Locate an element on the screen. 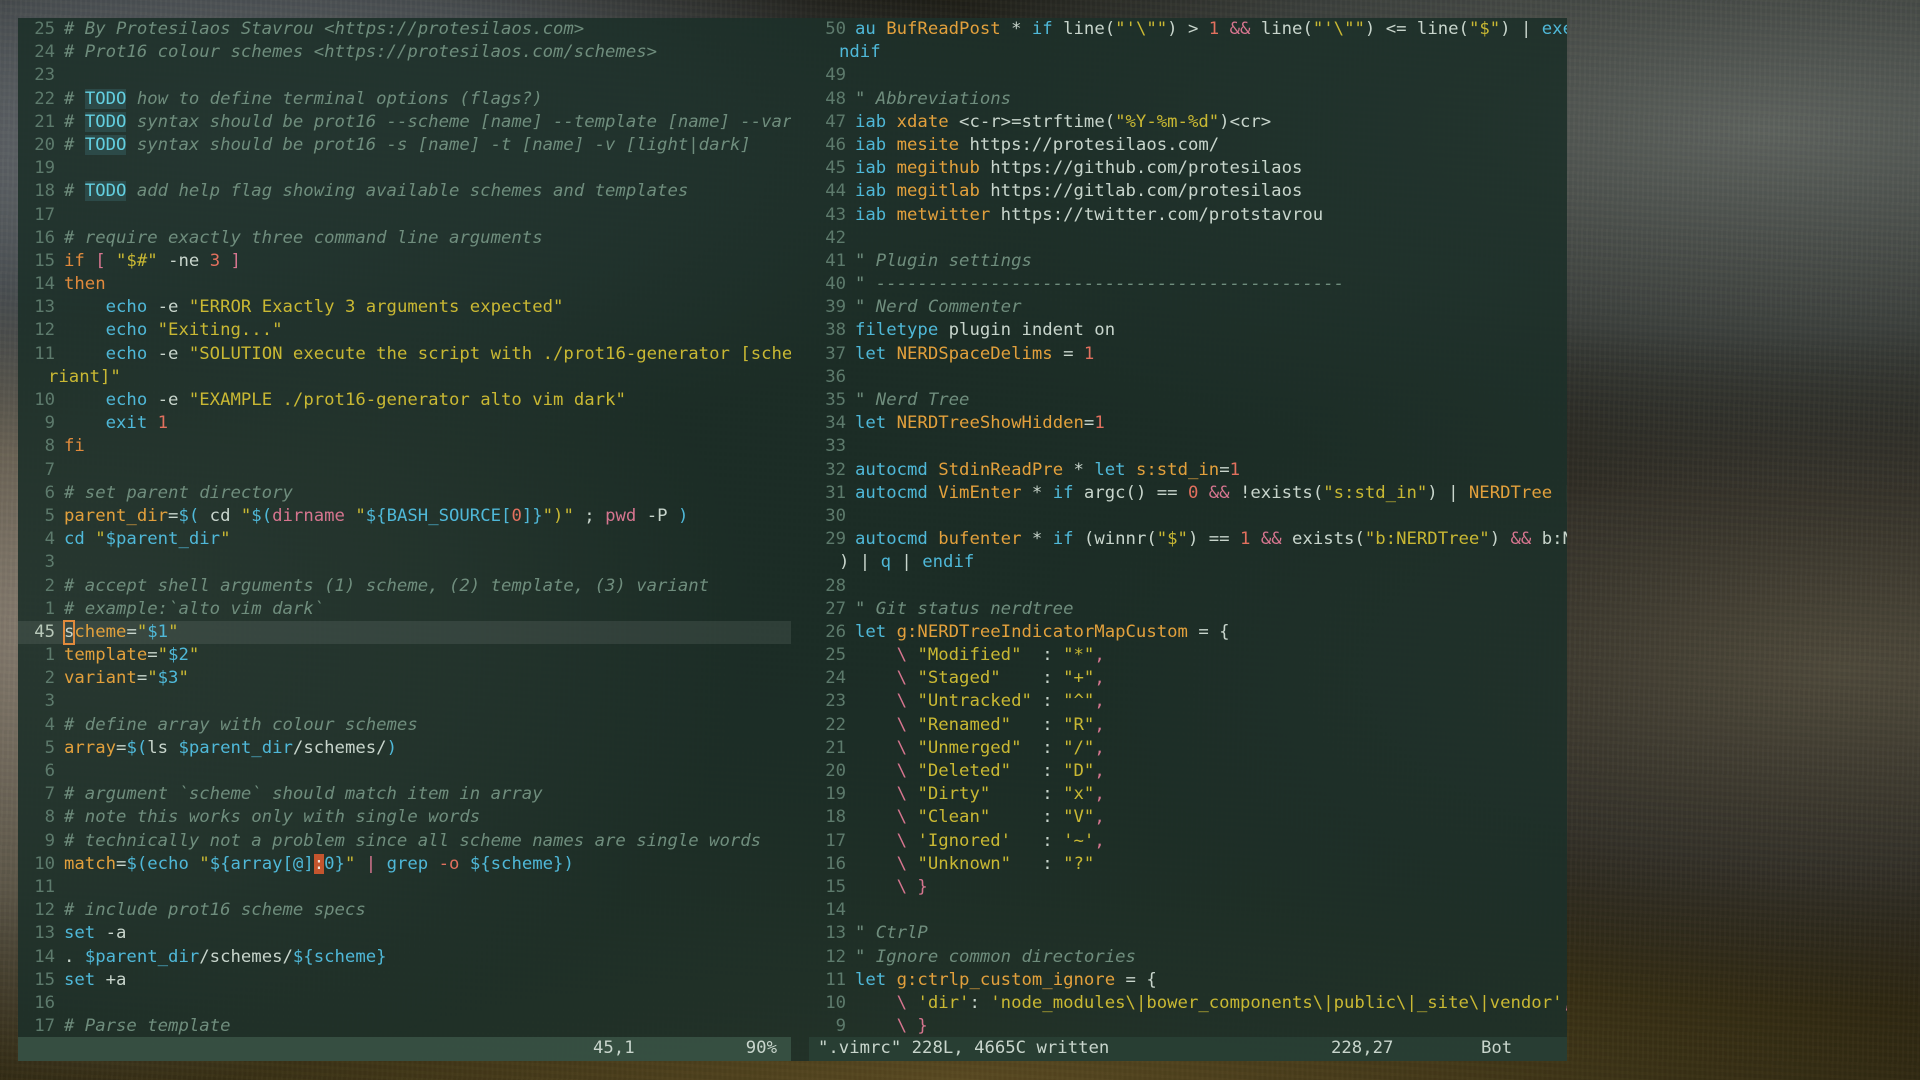 This screenshot has height=1080, width=1920. code-line: 21 \ "Unmerged" : "/", is located at coordinates (1188, 748).